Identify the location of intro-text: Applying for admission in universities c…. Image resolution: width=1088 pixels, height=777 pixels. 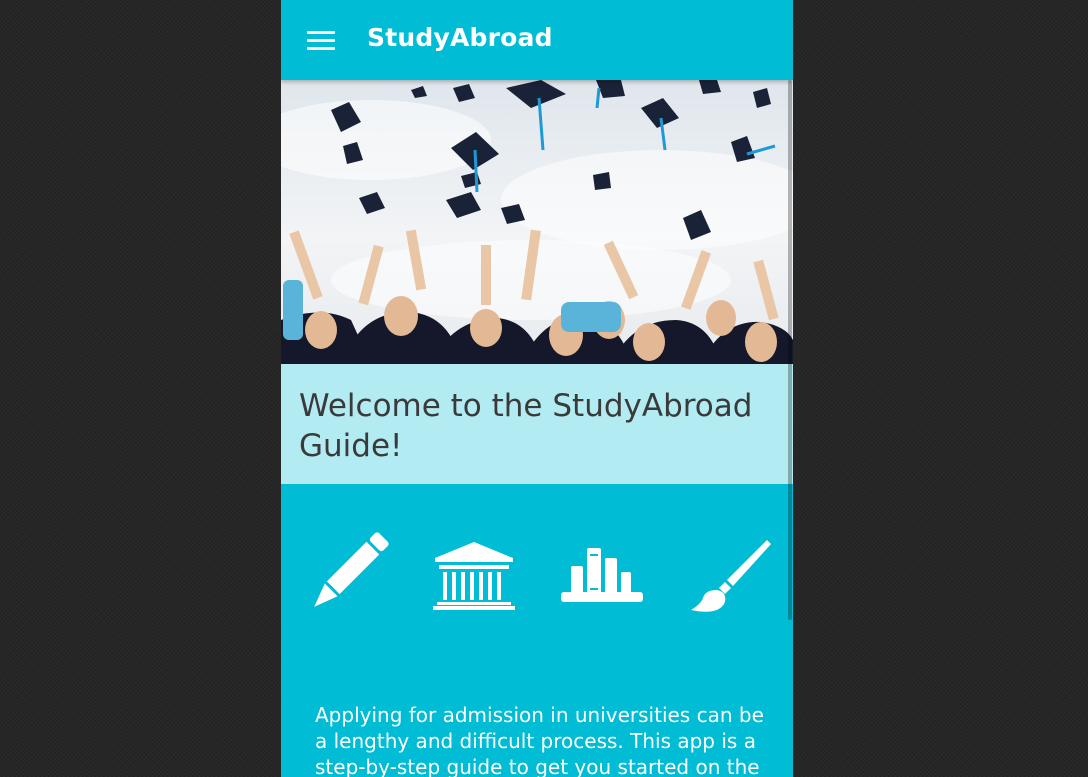
(539, 740).